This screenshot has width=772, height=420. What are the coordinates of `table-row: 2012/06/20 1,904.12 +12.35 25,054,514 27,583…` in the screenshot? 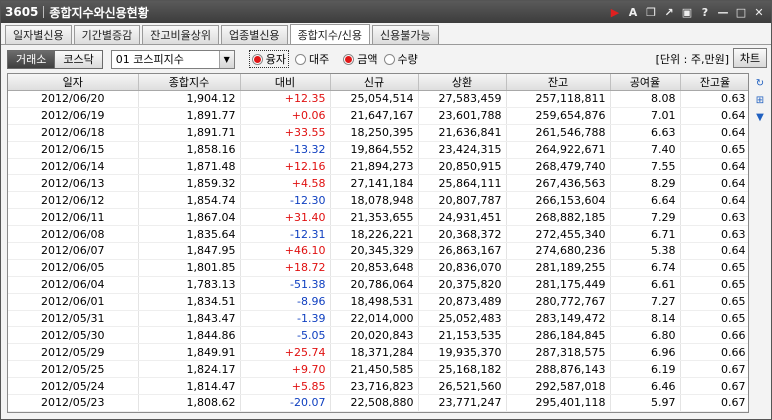 It's located at (378, 99).